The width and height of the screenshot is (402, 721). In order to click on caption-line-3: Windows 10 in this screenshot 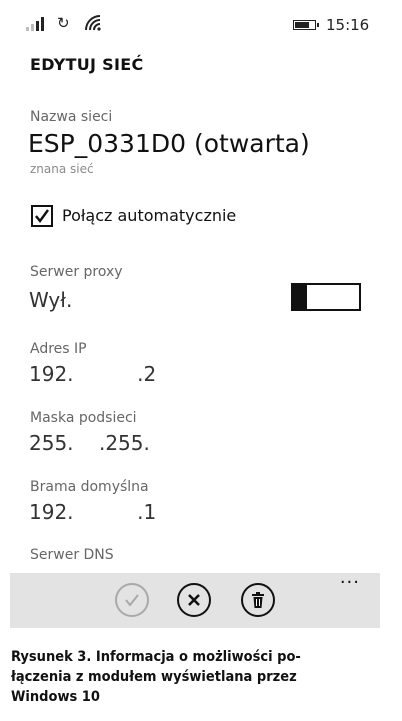, I will do `click(55, 697)`.